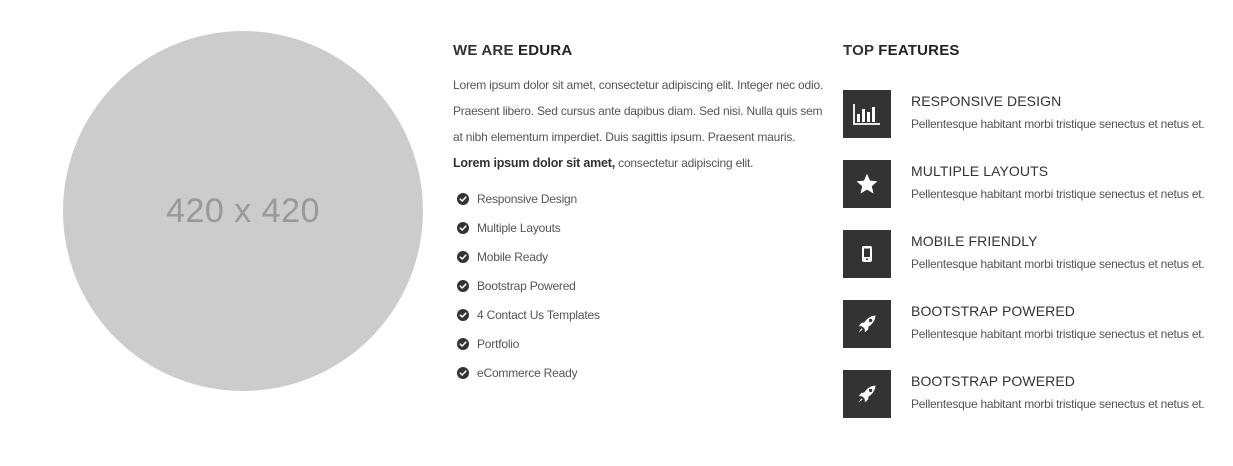 The image size is (1233, 466). What do you see at coordinates (527, 372) in the screenshot?
I see `checklist-item-label: eCommerce Ready` at bounding box center [527, 372].